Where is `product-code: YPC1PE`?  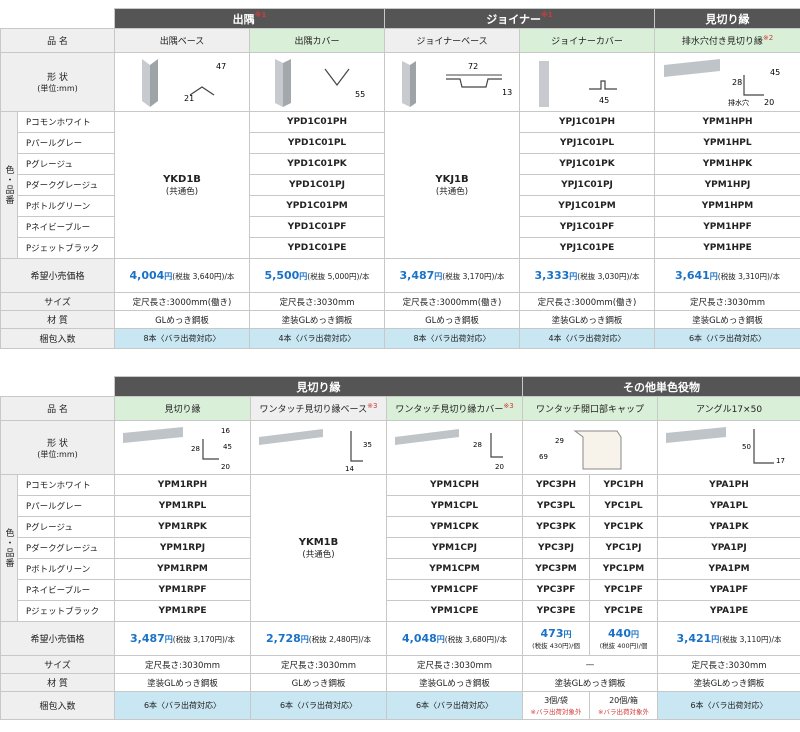
product-code: YPC1PE is located at coordinates (623, 611).